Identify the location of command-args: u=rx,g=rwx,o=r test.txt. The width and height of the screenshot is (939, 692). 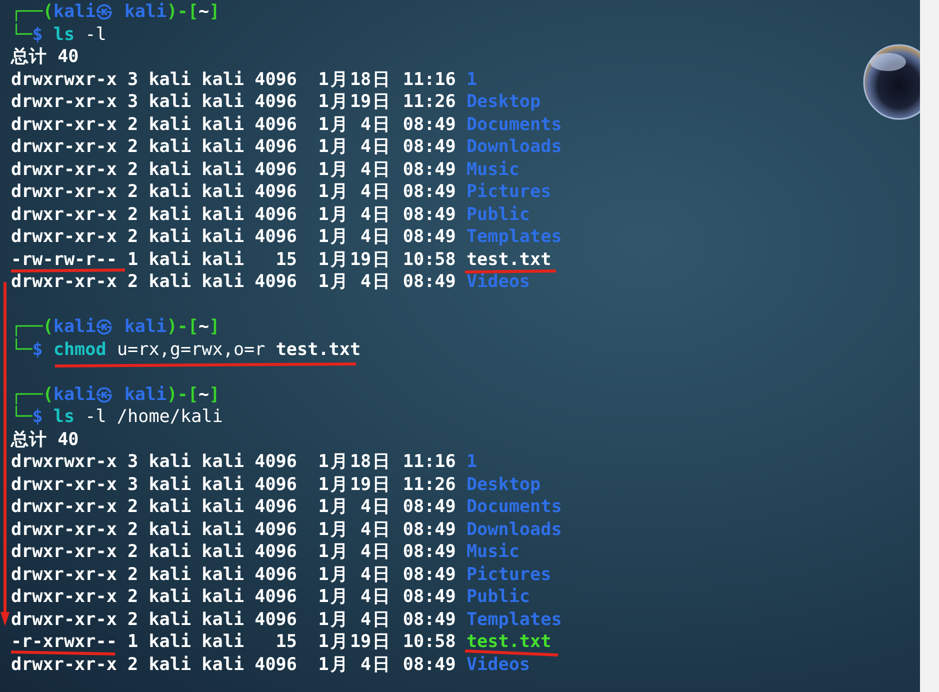
(238, 349).